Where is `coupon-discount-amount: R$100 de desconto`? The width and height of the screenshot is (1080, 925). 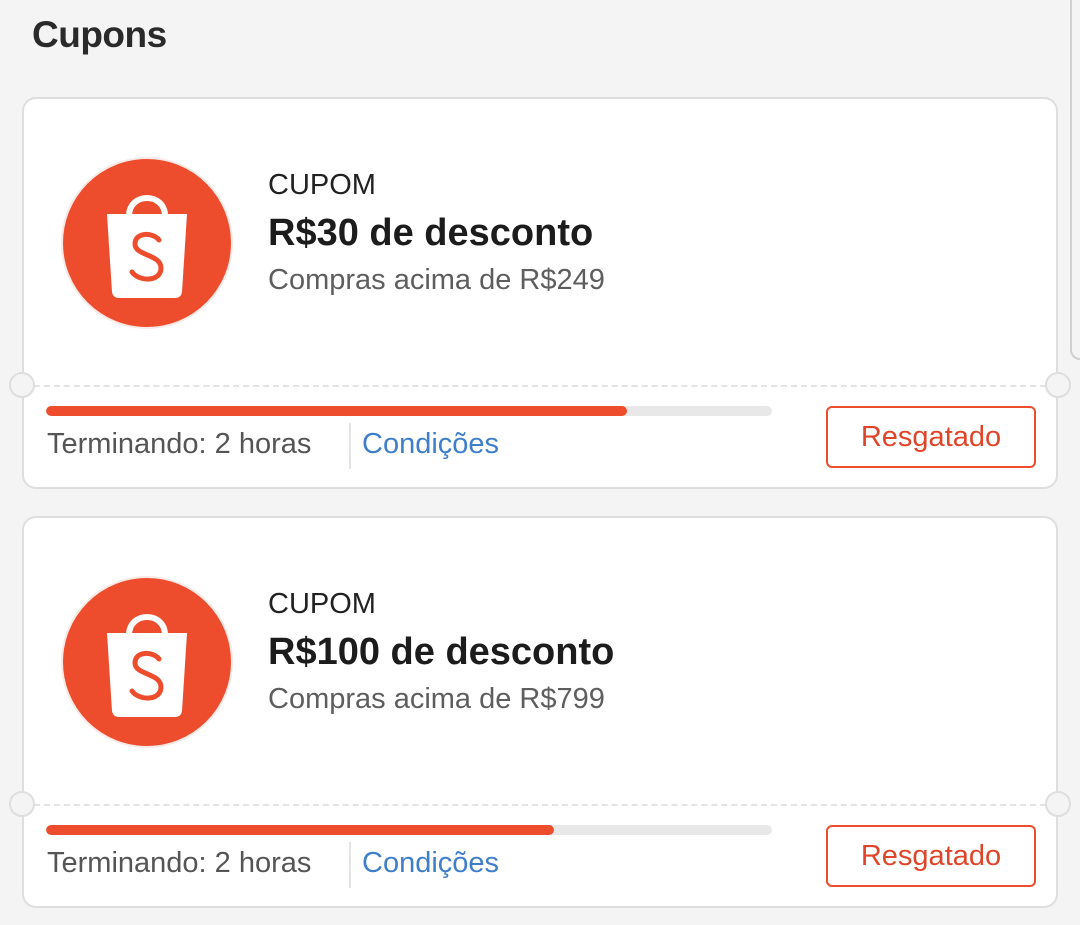
coupon-discount-amount: R$100 de desconto is located at coordinates (441, 652).